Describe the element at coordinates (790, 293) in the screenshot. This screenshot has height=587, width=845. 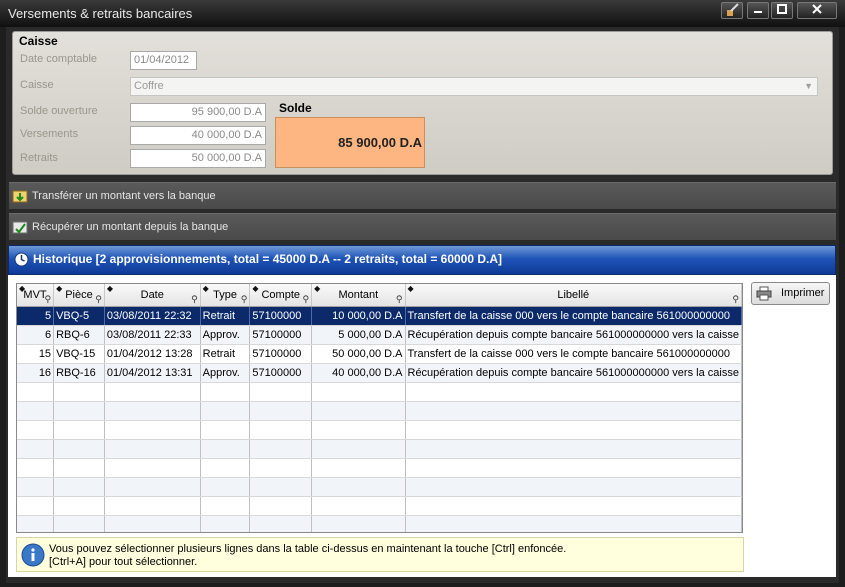
I see `print-button: Imprimer` at that location.